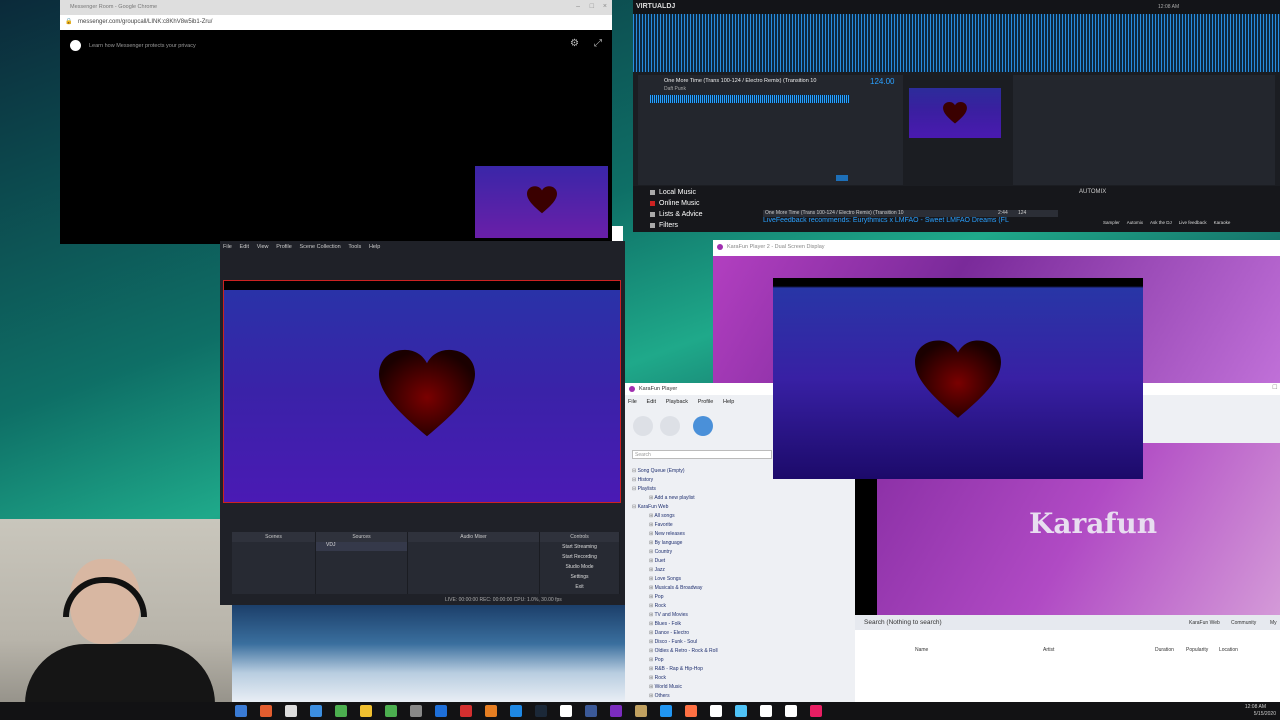 The height and width of the screenshot is (720, 1280). What do you see at coordinates (415, 711) in the screenshot?
I see `obs-icon` at bounding box center [415, 711].